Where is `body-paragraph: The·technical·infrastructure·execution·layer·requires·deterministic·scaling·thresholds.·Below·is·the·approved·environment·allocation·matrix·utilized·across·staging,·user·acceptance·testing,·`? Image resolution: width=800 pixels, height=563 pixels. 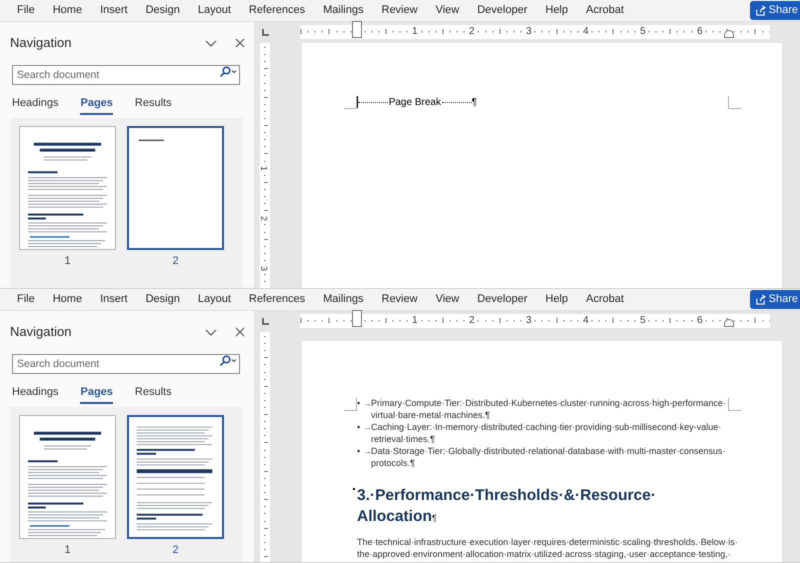
body-paragraph: The·technical·infrastructure·execution·layer·requires·deterministic·scaling·thresholds.·Below·is·the·approved·environment·allocation·matrix·utilized·across·staging,·user·acceptance·testing,· is located at coordinates (548, 548).